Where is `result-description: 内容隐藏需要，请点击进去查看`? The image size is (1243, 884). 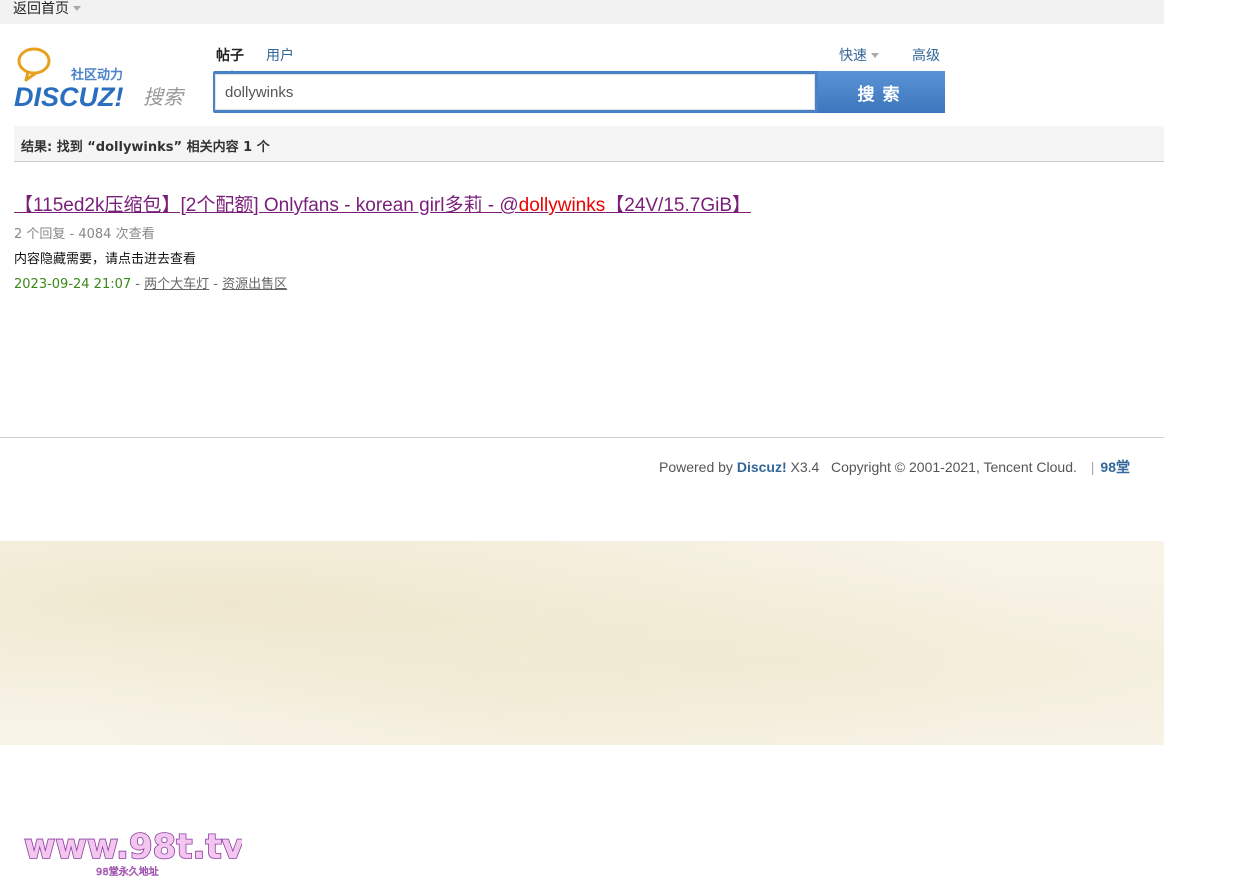 result-description: 内容隐藏需要，请点击进去查看 is located at coordinates (105, 259).